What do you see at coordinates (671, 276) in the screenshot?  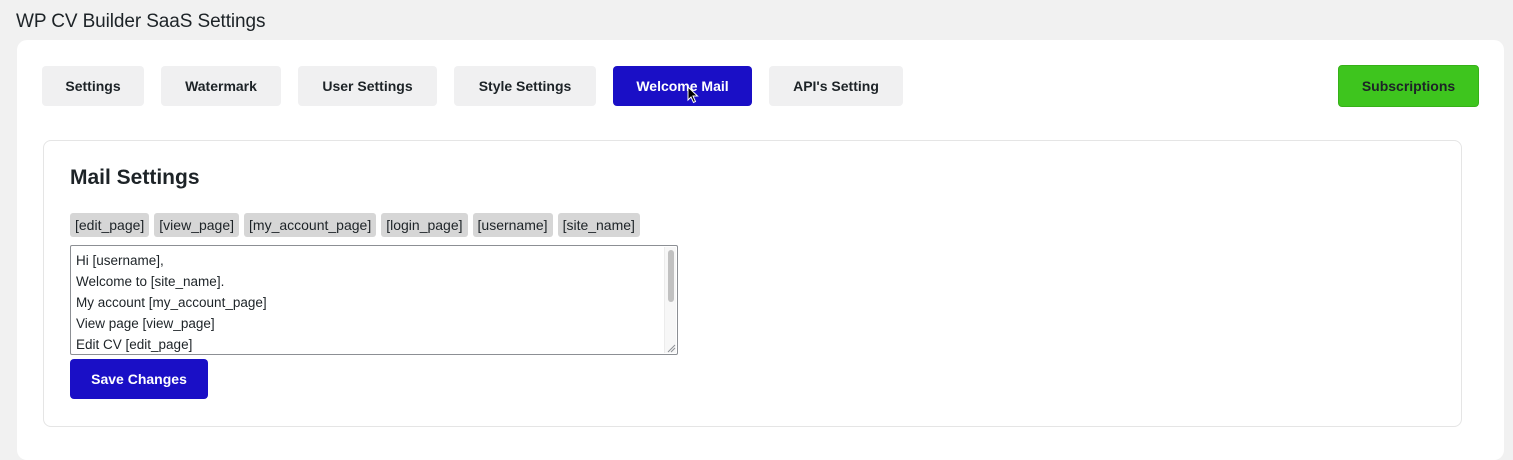 I see `scrollbar-thumb` at bounding box center [671, 276].